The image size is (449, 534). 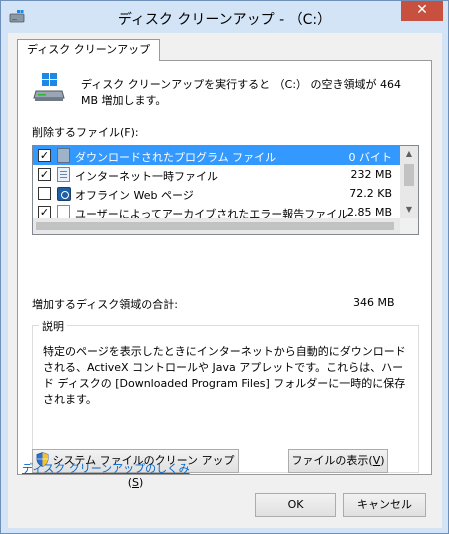 What do you see at coordinates (374, 302) in the screenshot?
I see `total-space-value: 346 MB` at bounding box center [374, 302].